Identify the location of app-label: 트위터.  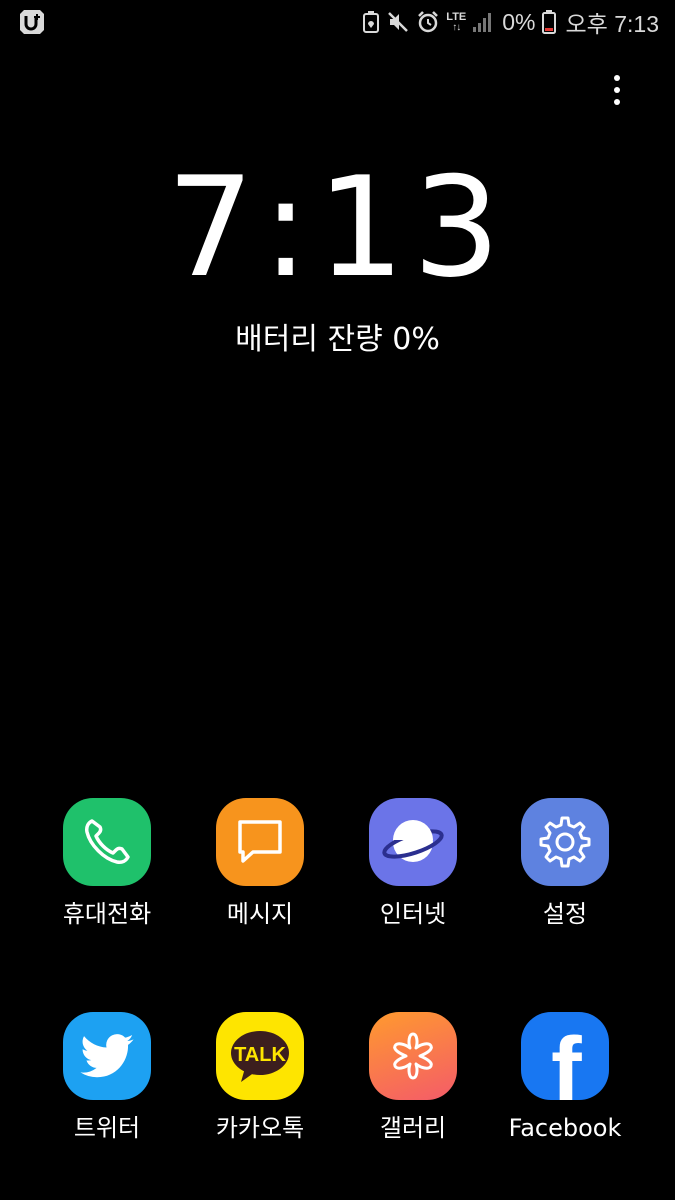
(107, 1128).